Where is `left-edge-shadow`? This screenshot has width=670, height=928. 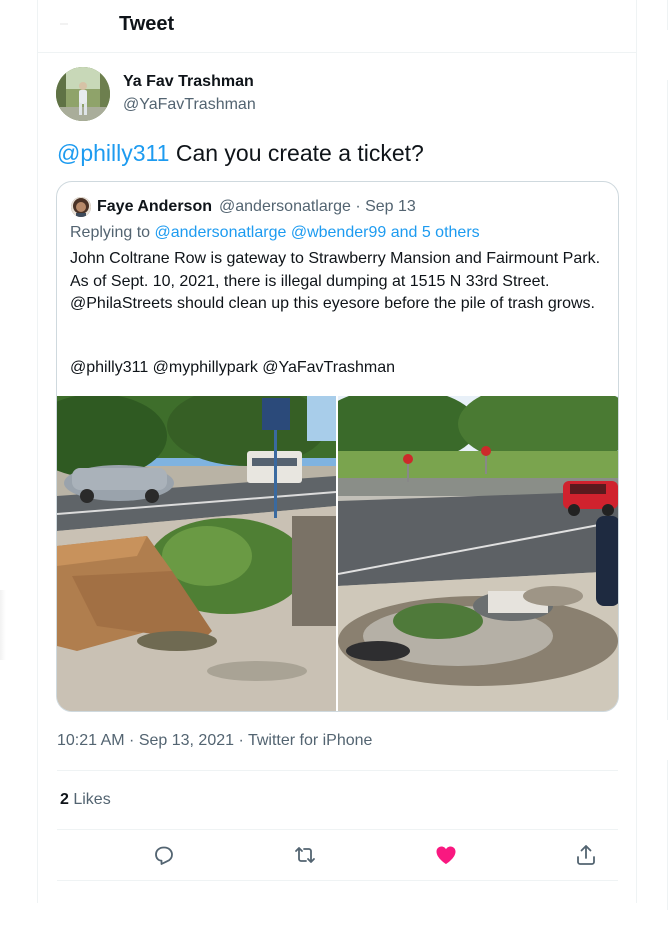
left-edge-shadow is located at coordinates (3, 625).